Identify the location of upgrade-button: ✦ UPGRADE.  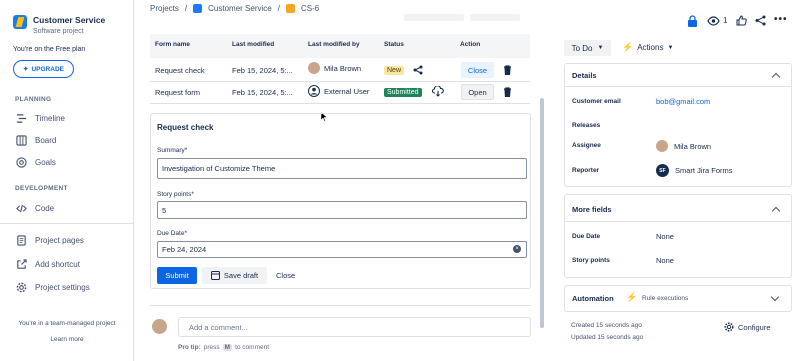
(43, 69).